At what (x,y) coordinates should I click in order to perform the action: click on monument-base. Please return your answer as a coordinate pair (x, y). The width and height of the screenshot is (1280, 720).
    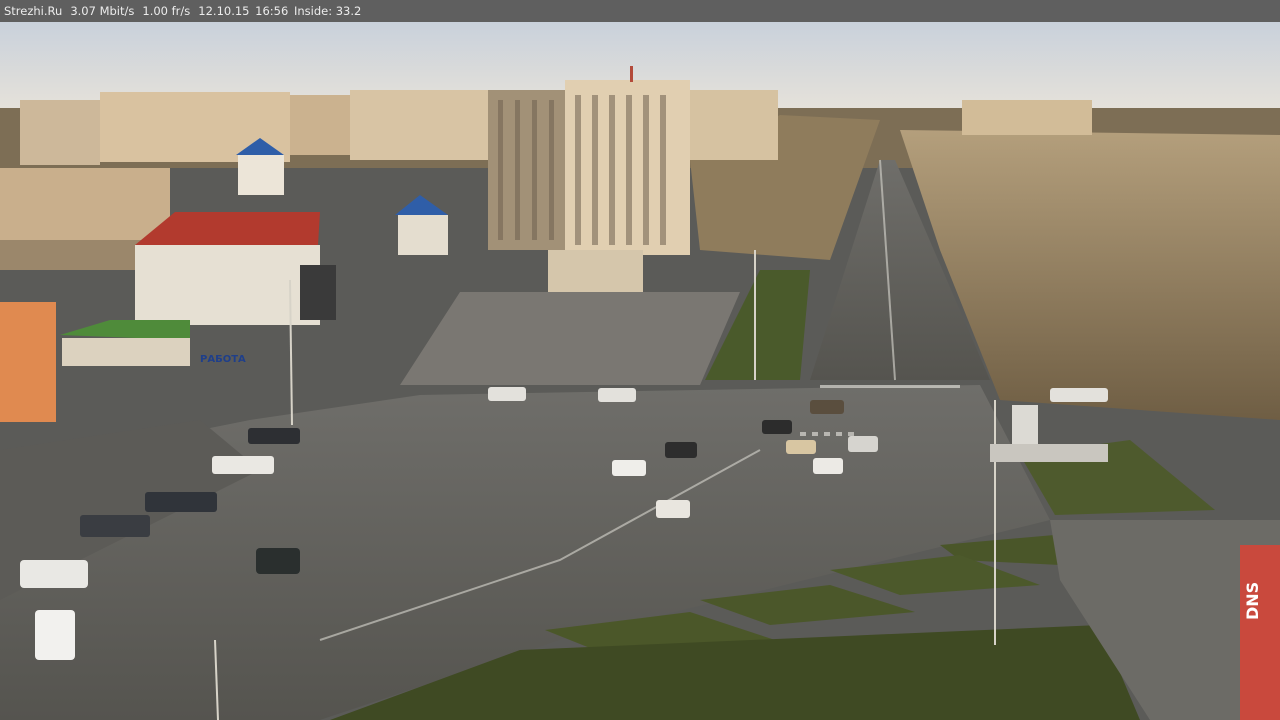
    Looking at the image, I should click on (1049, 453).